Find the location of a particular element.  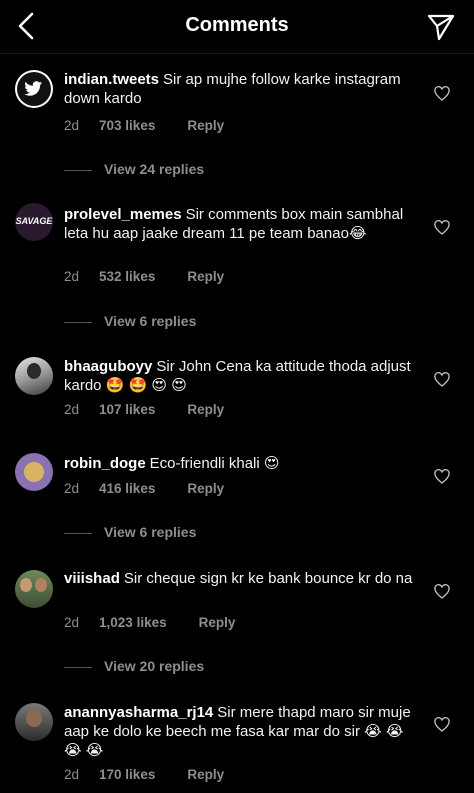

comment-meta: 2d 703 likes Reply is located at coordinates (160, 125).